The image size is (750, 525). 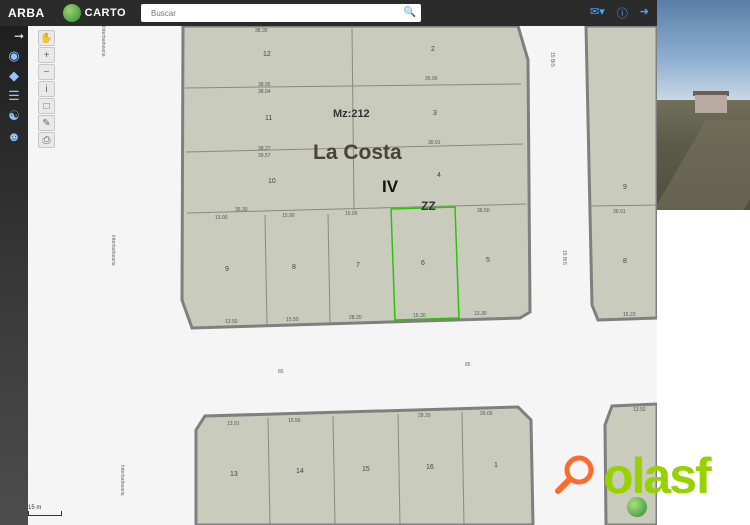 What do you see at coordinates (629, 315) in the screenshot?
I see `dim-label: 15.23` at bounding box center [629, 315].